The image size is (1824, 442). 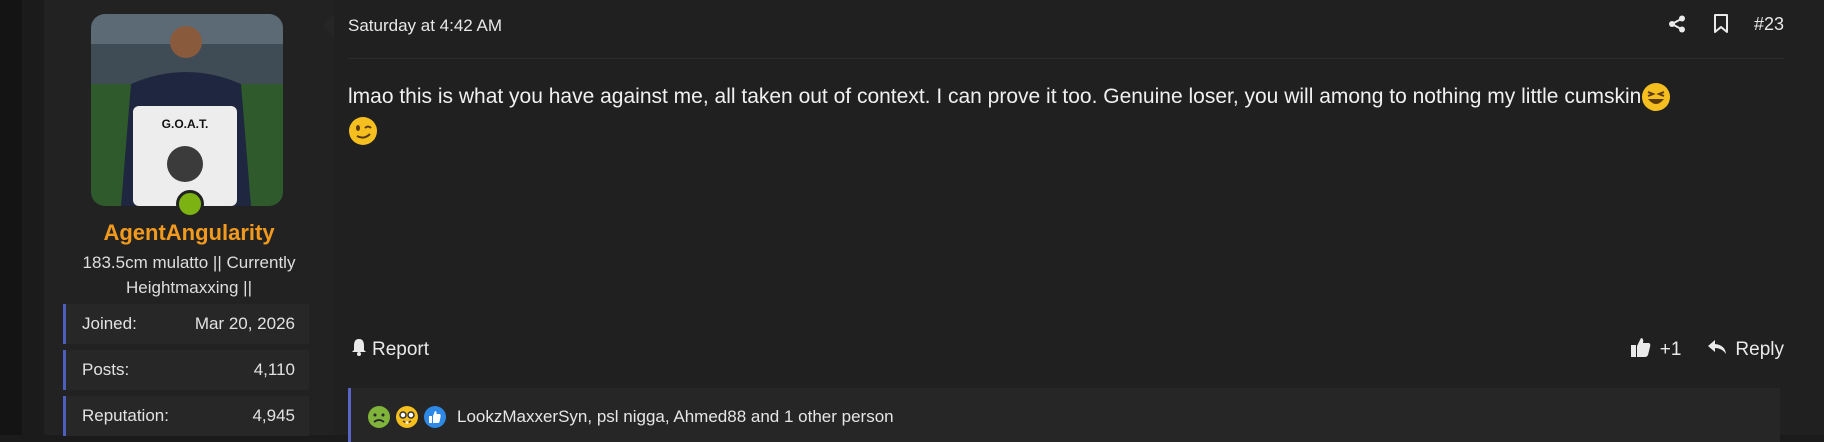 What do you see at coordinates (1717, 350) in the screenshot?
I see `reply-icon` at bounding box center [1717, 350].